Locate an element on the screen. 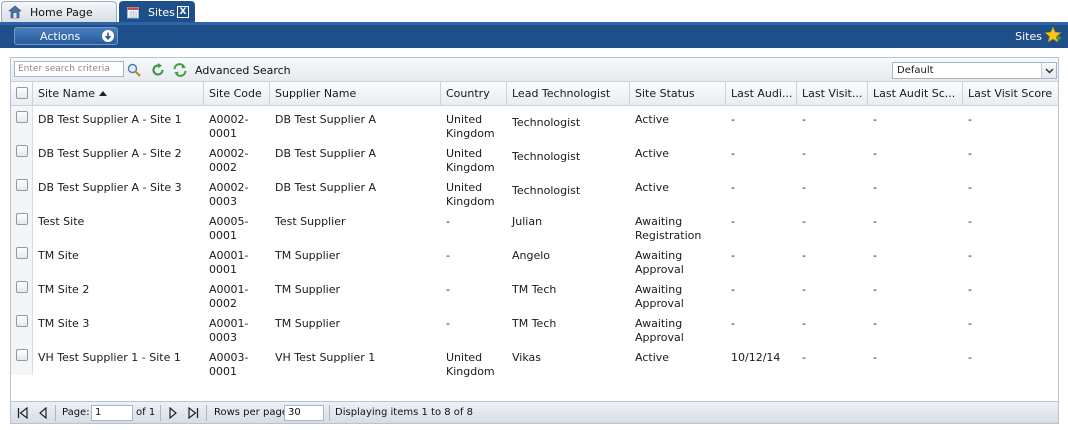 Image resolution: width=1068 pixels, height=430 pixels. column-header-site-code: Site Code is located at coordinates (237, 94).